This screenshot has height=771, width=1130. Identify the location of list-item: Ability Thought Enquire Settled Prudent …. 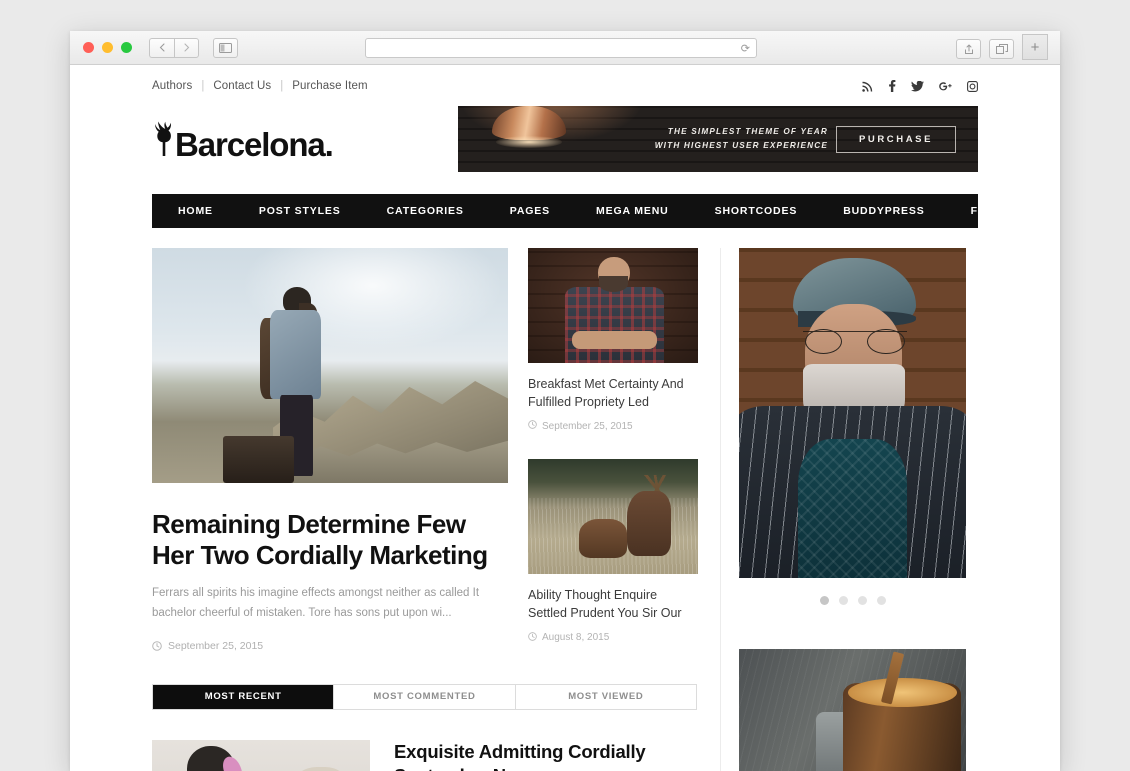
(613, 551).